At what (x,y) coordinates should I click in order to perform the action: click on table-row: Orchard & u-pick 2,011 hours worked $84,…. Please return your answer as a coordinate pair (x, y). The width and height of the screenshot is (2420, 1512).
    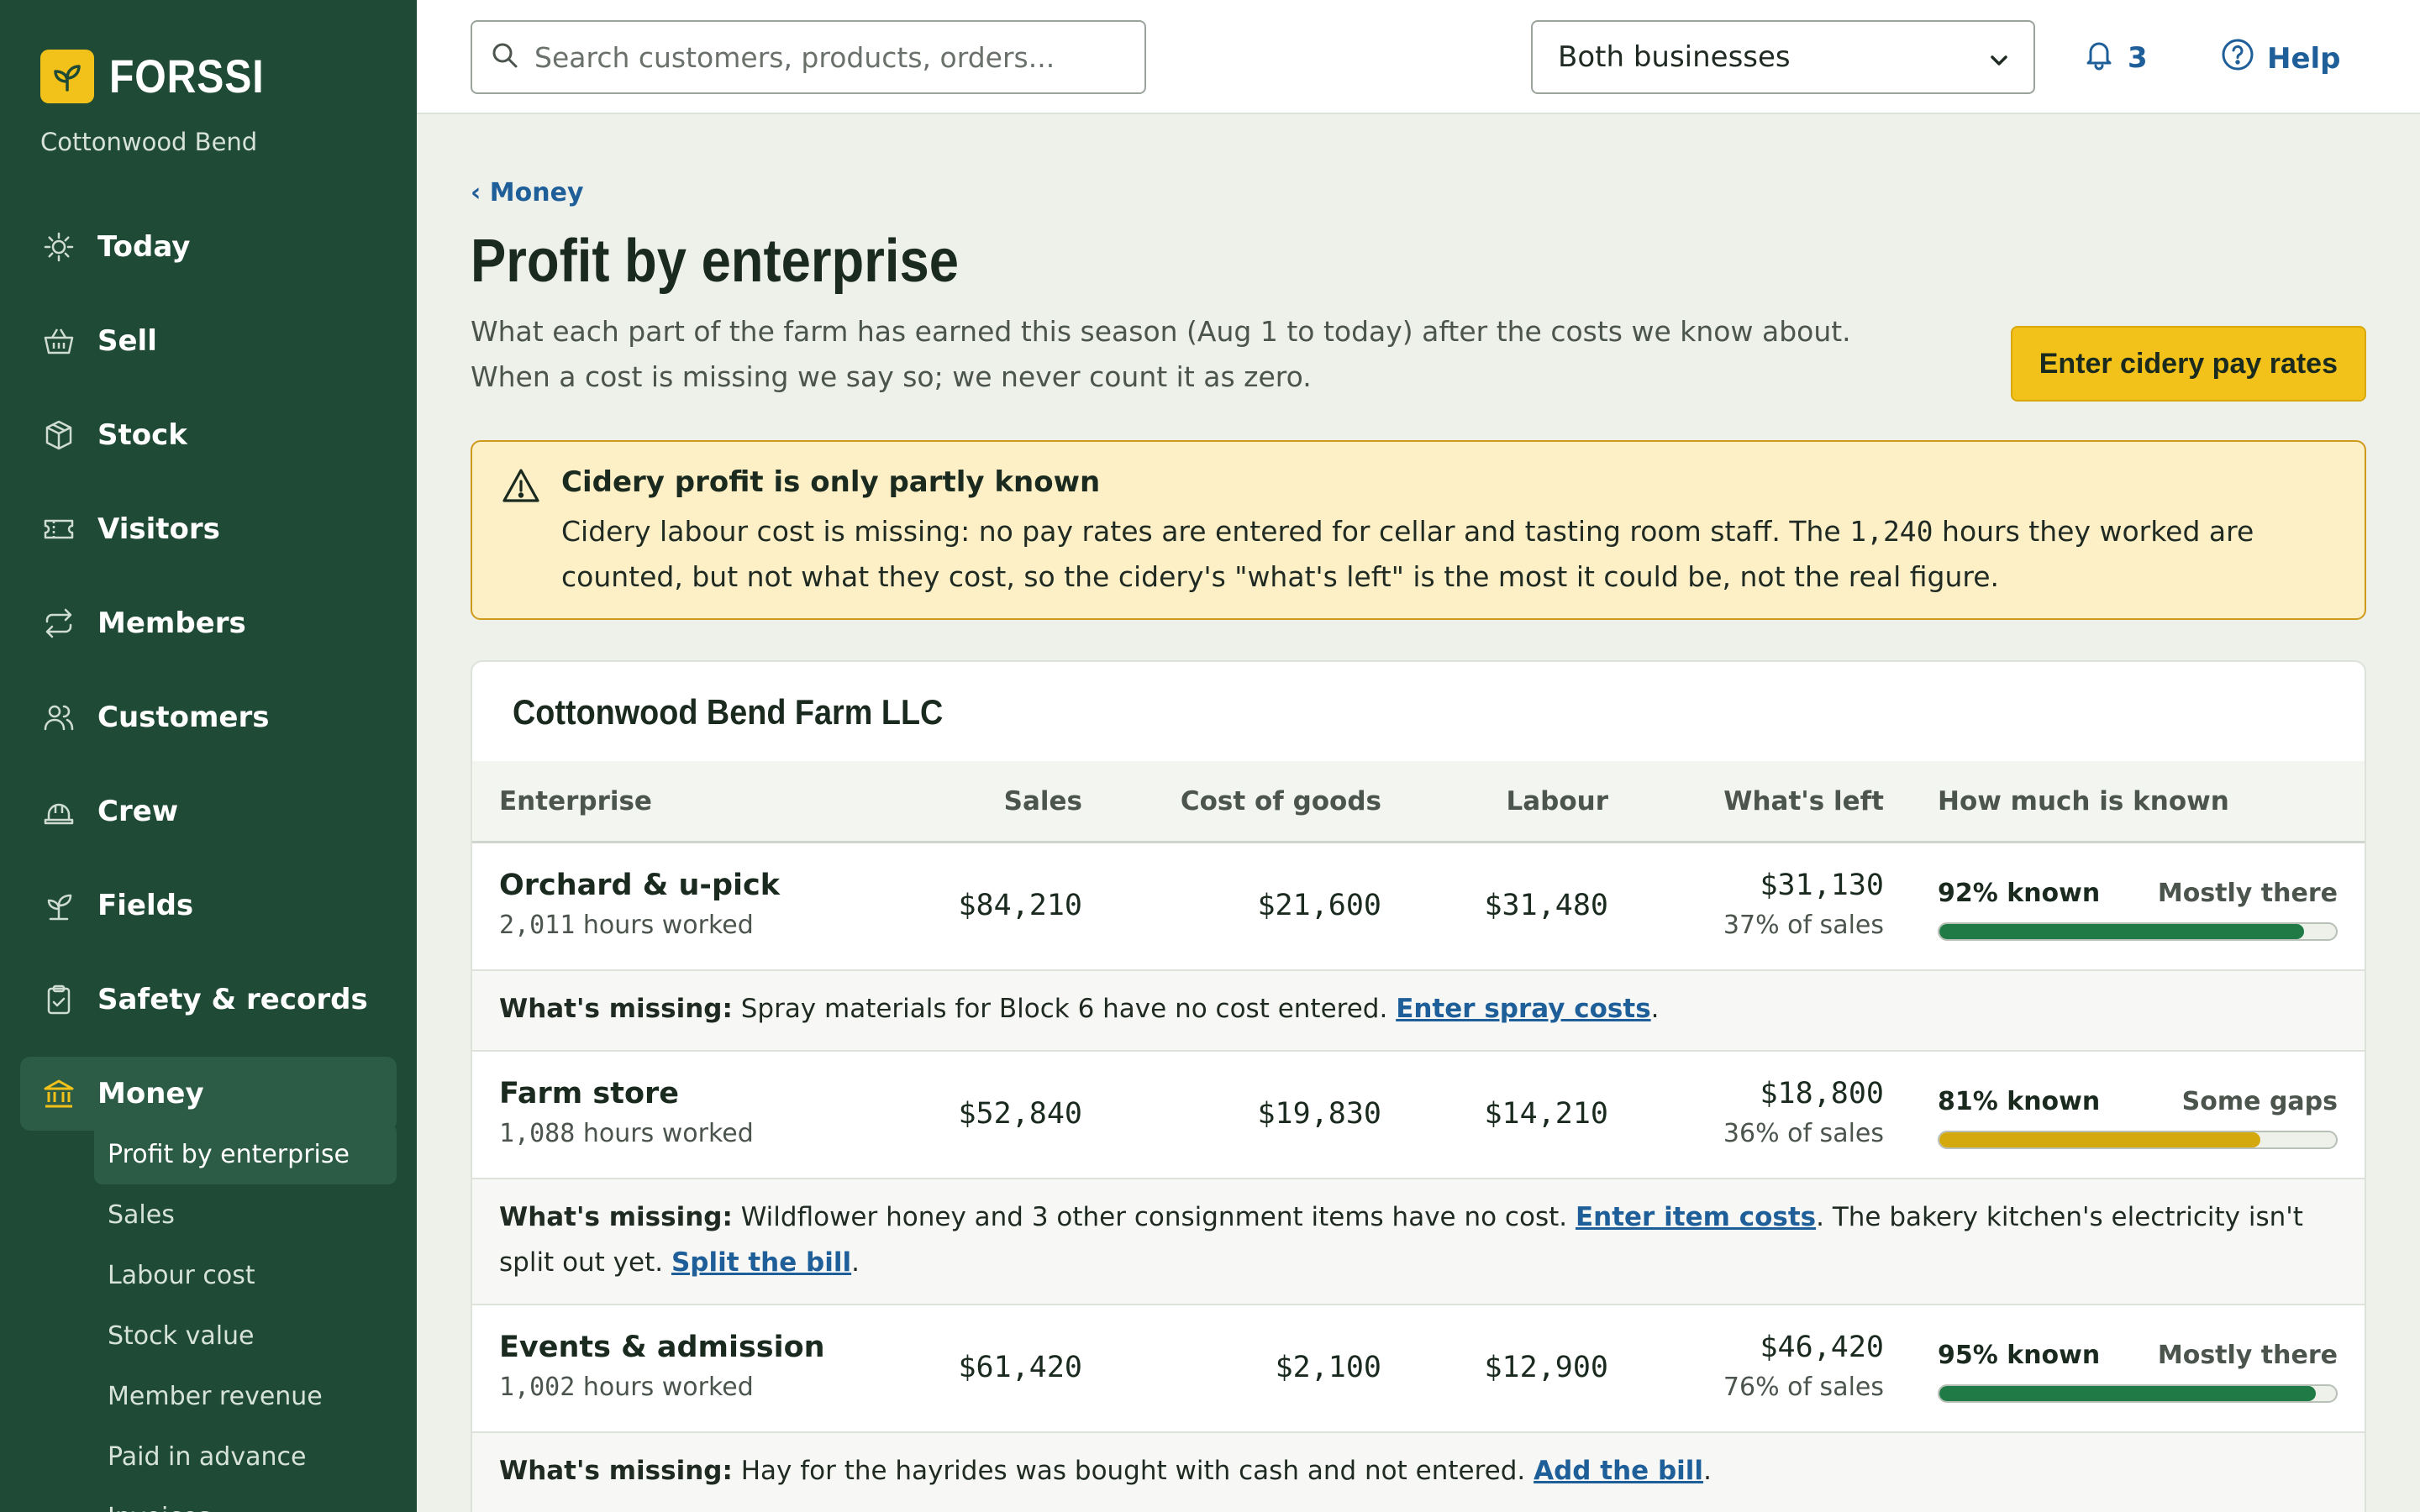
    Looking at the image, I should click on (1418, 907).